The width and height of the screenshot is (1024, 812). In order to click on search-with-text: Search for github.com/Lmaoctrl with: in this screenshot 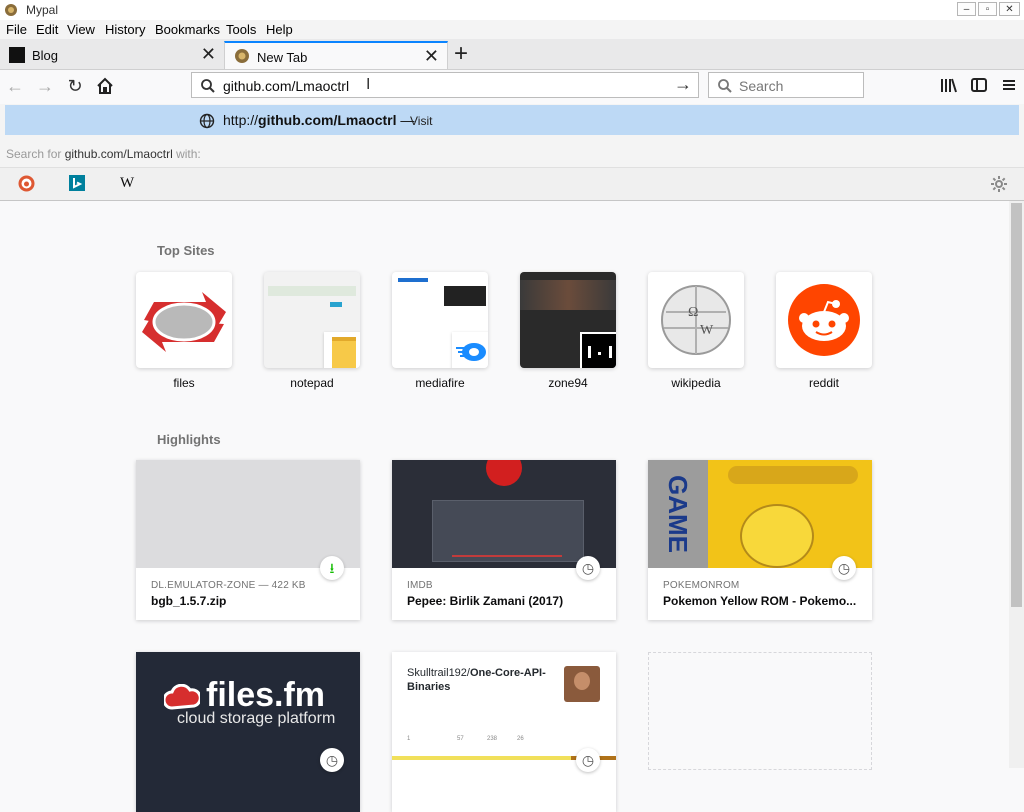, I will do `click(103, 154)`.